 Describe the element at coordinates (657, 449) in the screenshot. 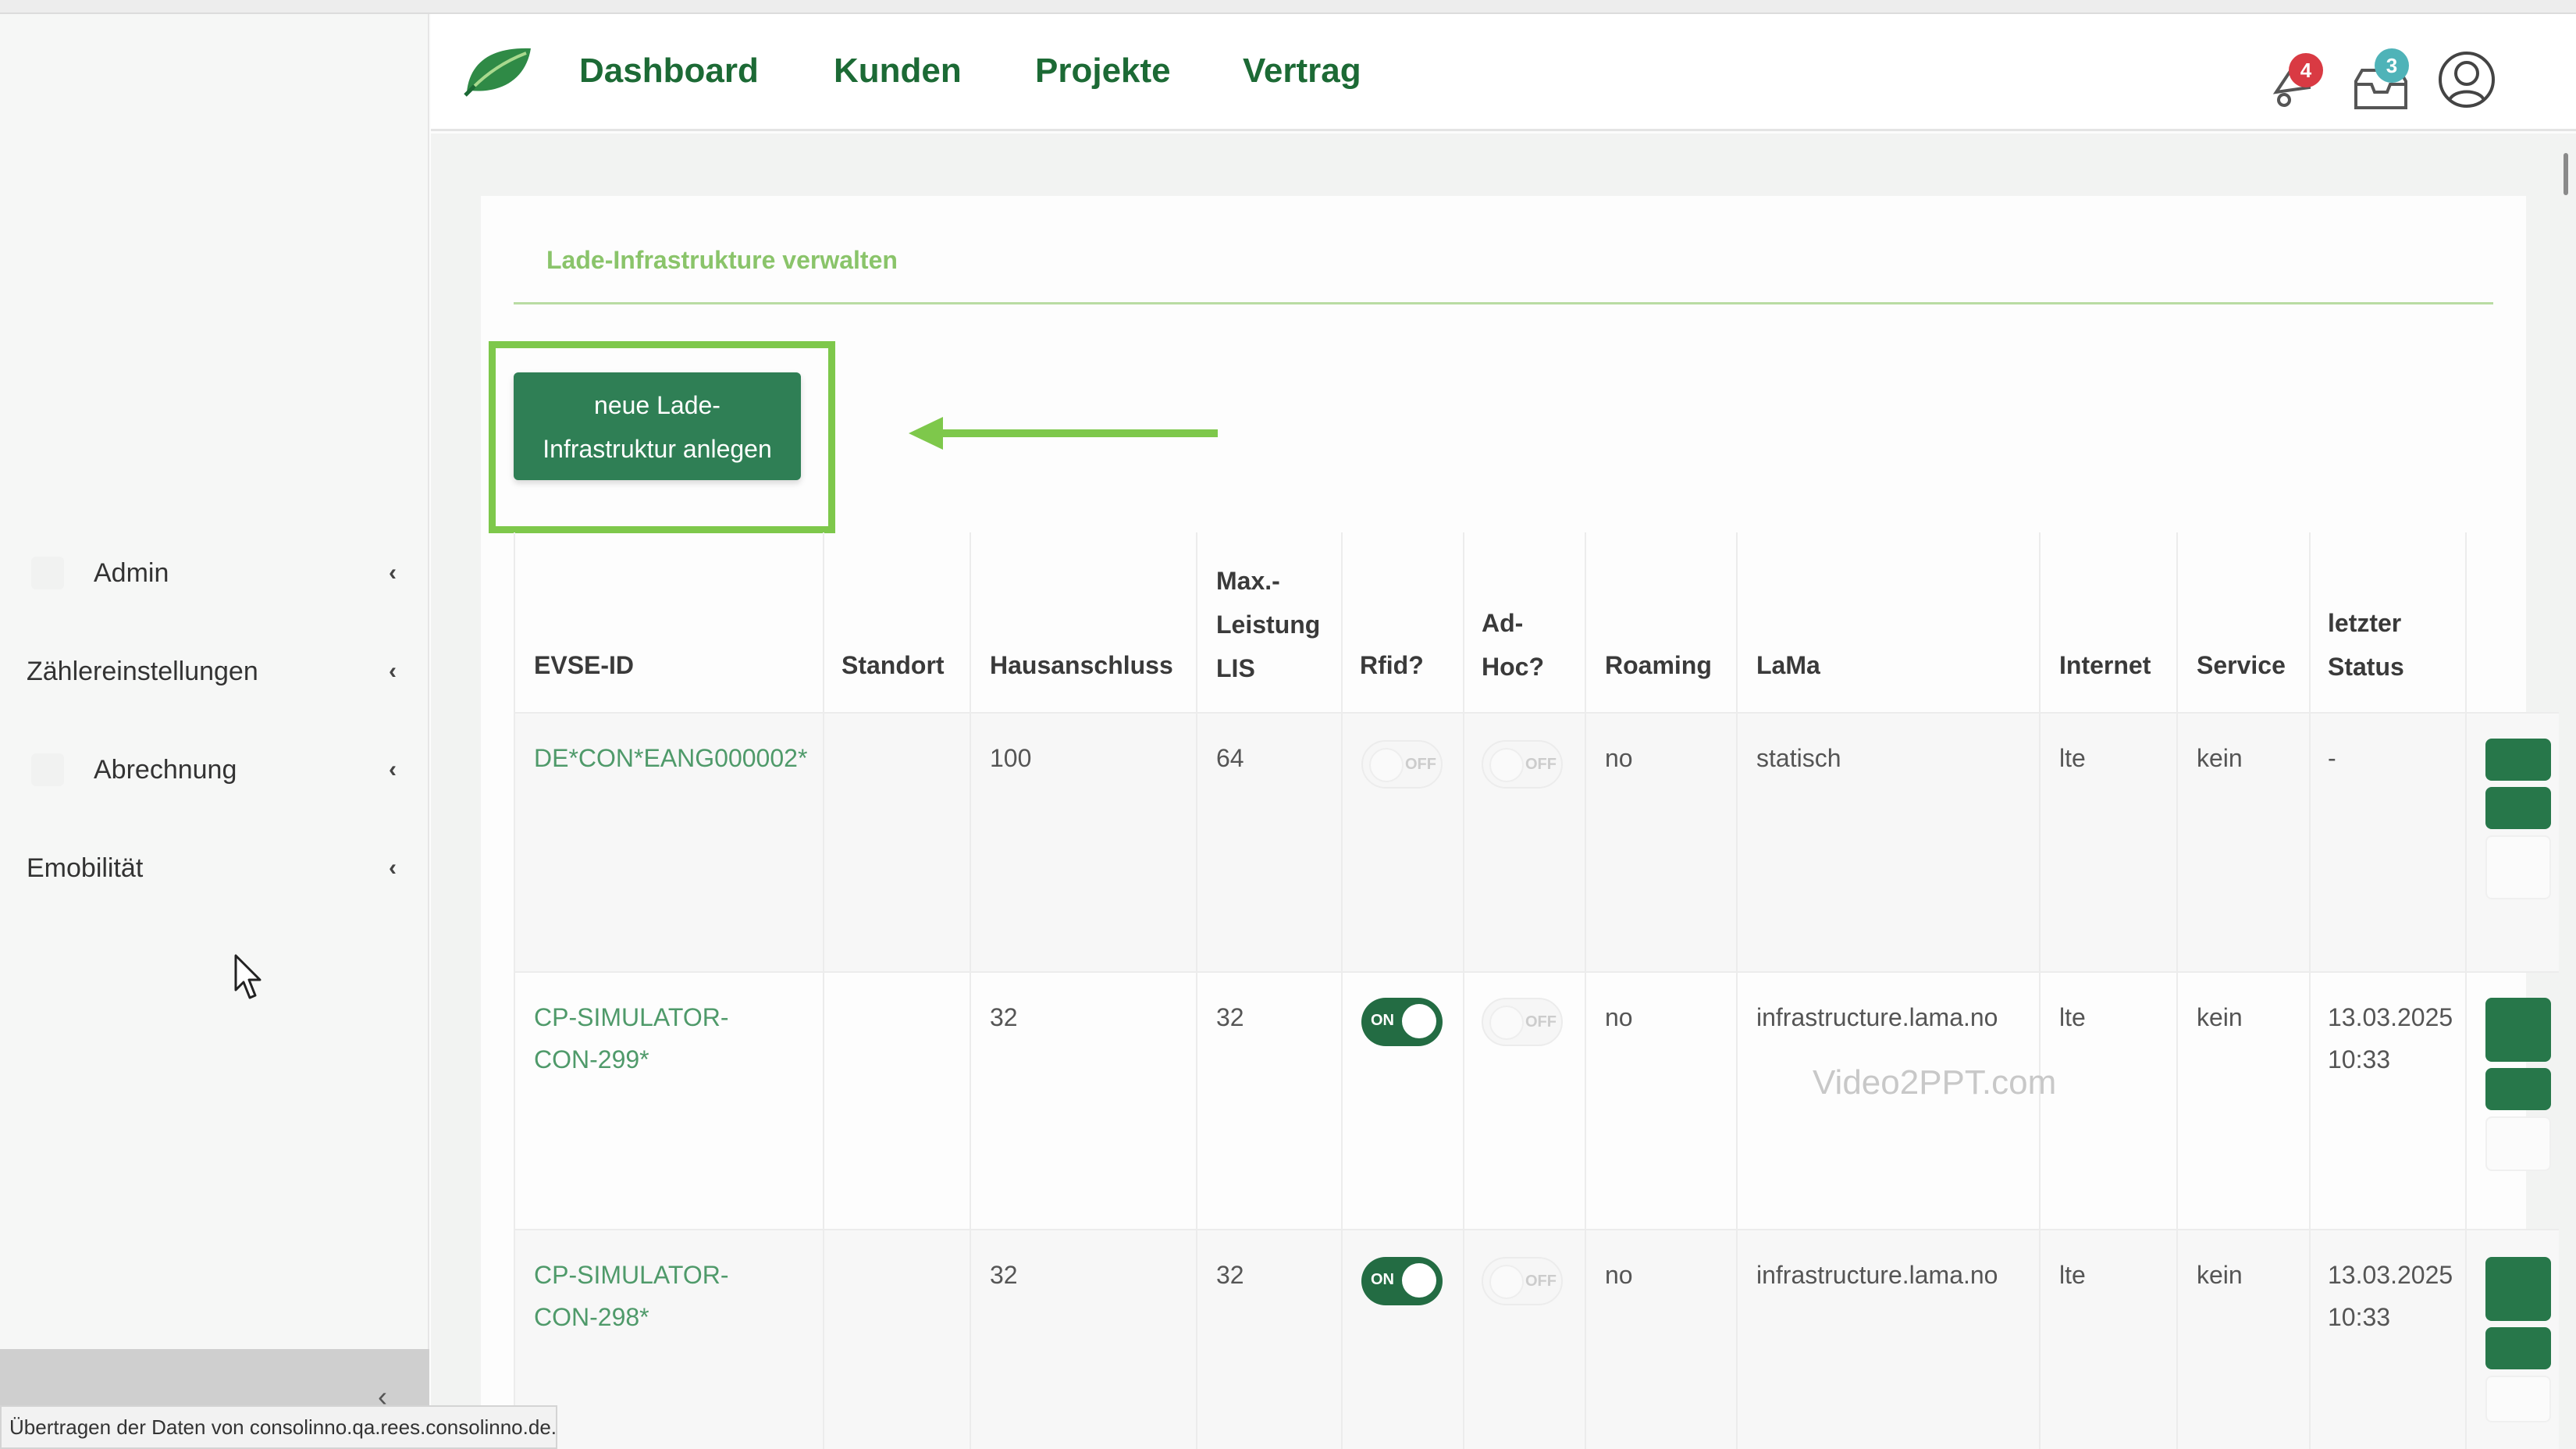

I see `button-label-line2: Infrastruktur anlegen` at that location.